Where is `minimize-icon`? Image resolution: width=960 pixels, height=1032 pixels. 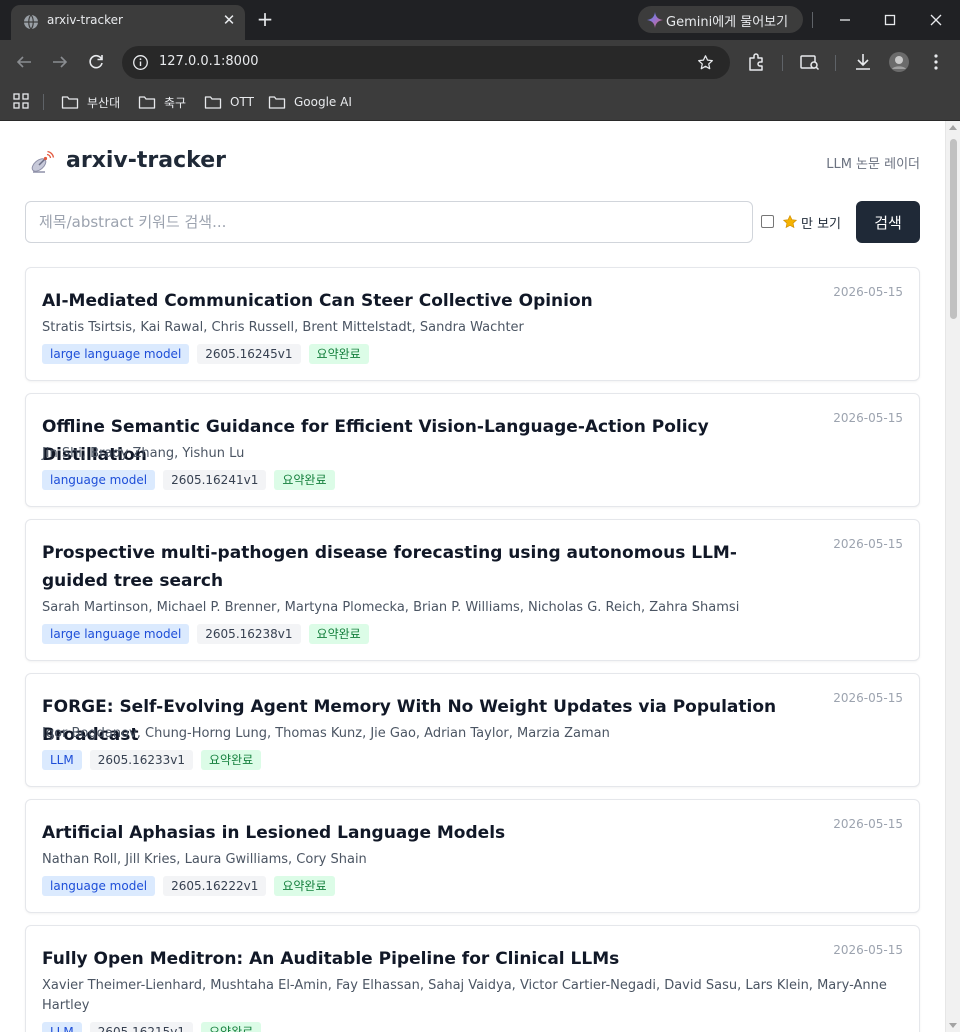
minimize-icon is located at coordinates (845, 20).